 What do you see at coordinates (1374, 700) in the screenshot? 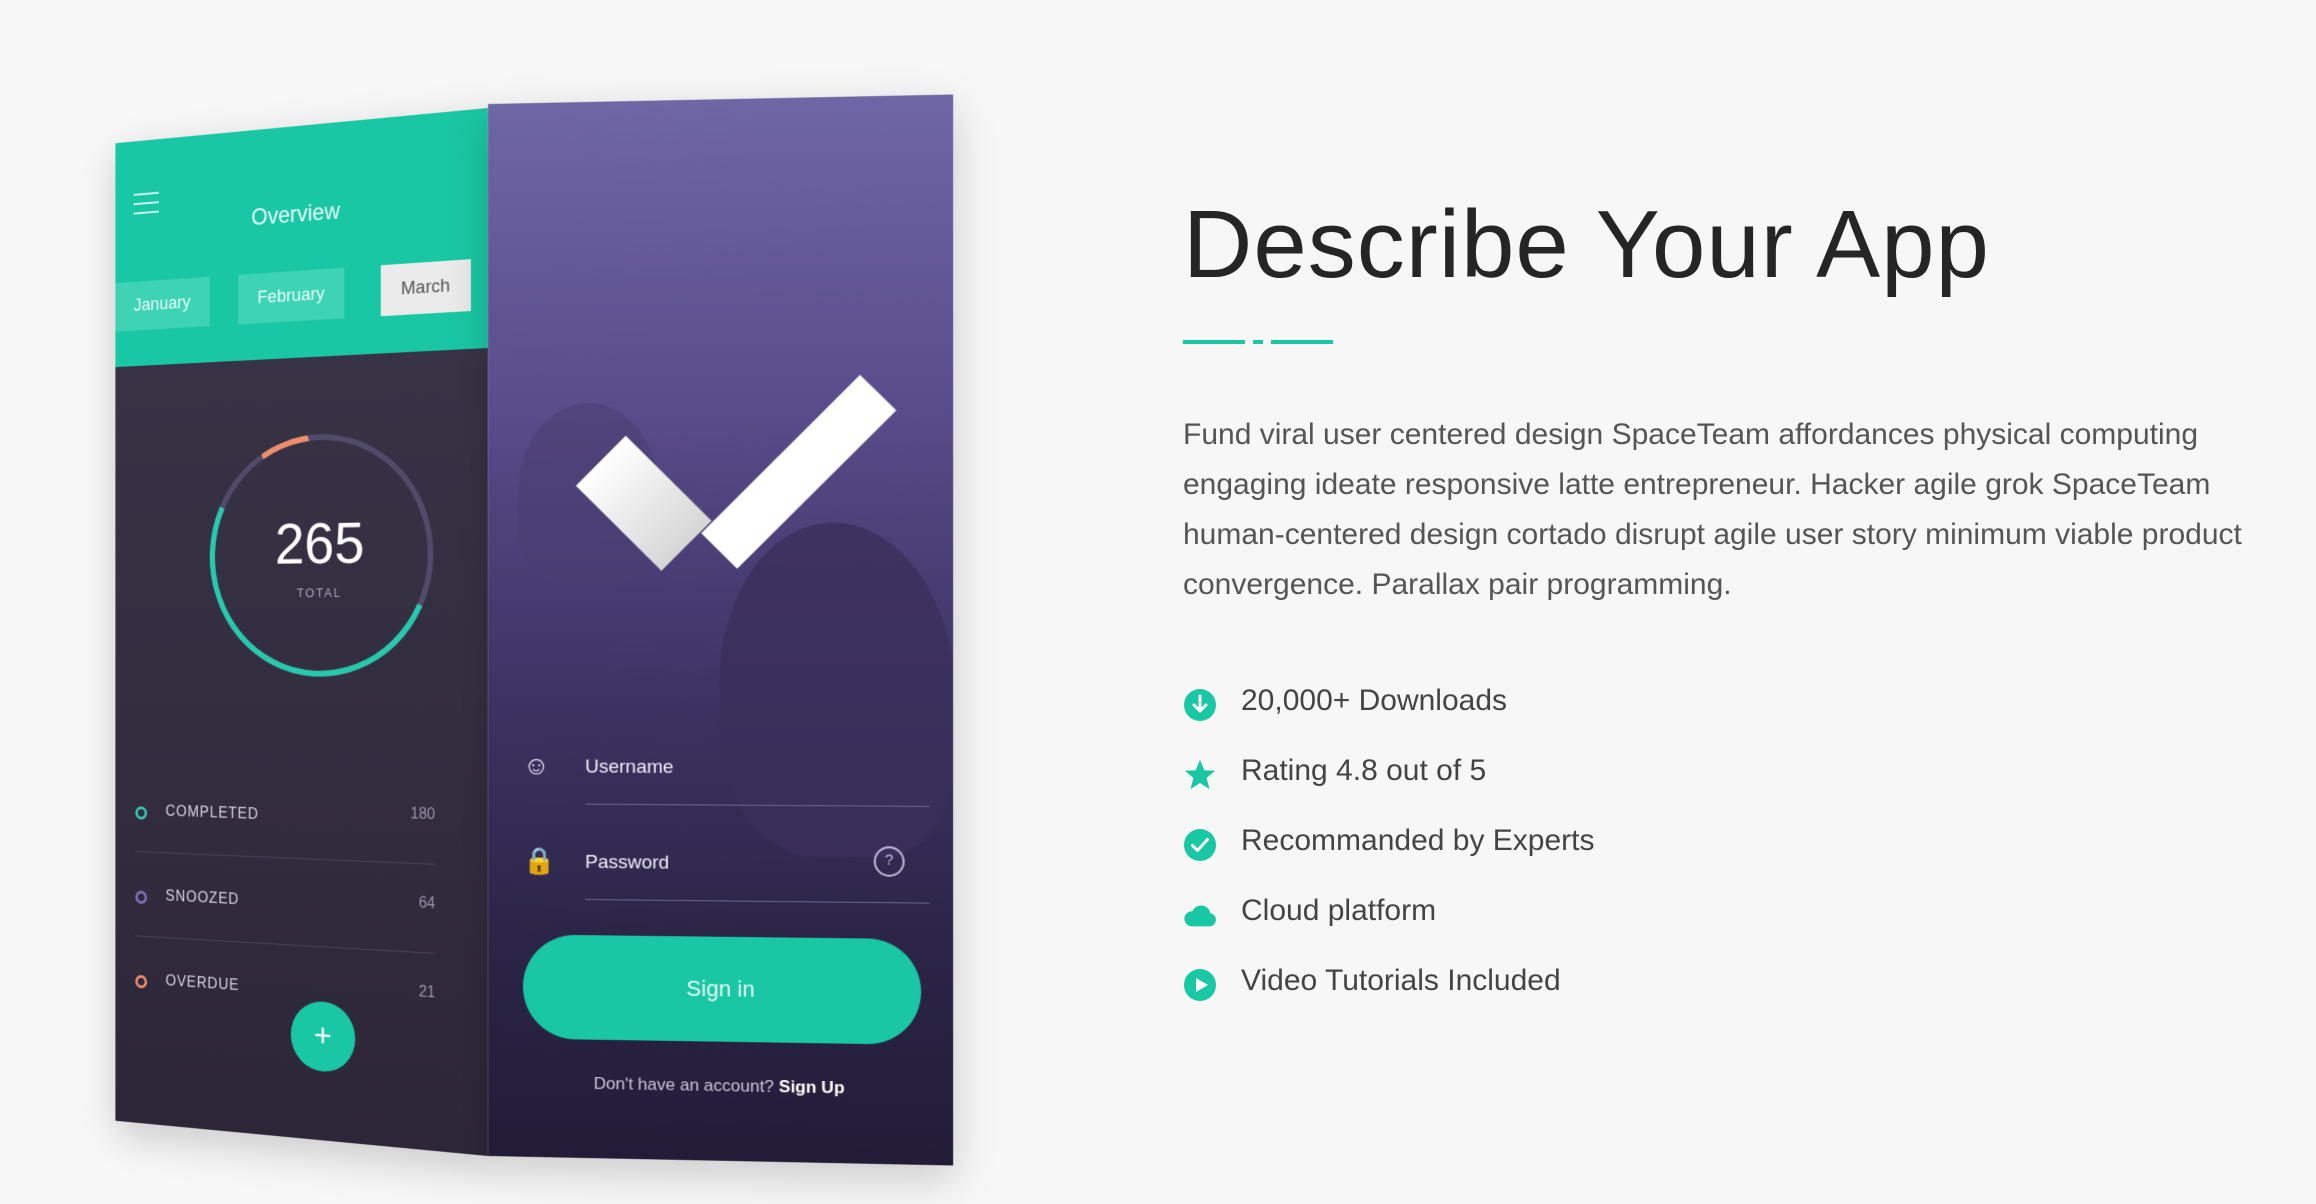
I see `feature-label: 20,000+ Downloads` at bounding box center [1374, 700].